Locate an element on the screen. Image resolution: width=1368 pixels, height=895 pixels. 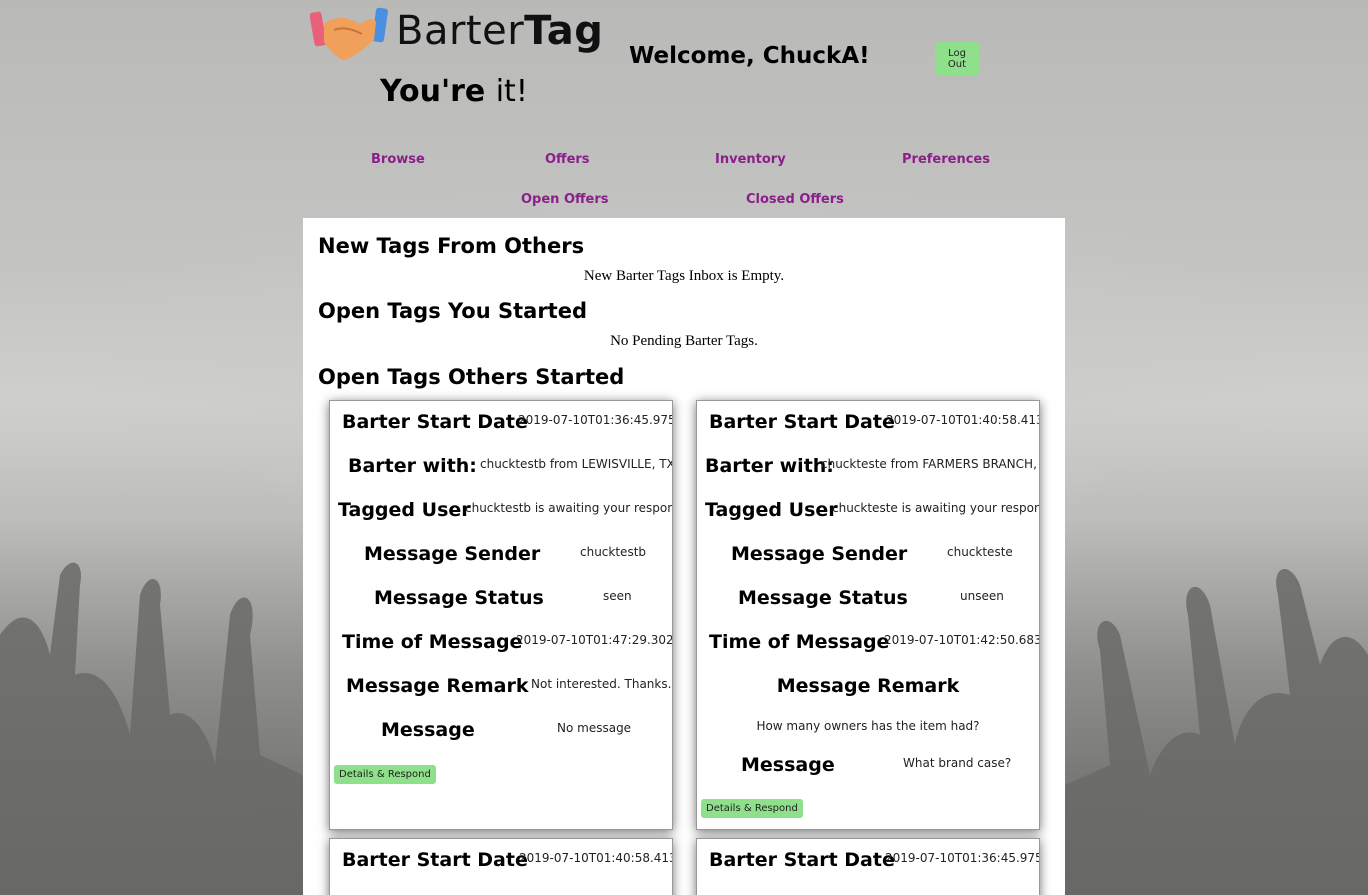
row-message-sender: Message Sender chucktestb is located at coordinates (501, 563).